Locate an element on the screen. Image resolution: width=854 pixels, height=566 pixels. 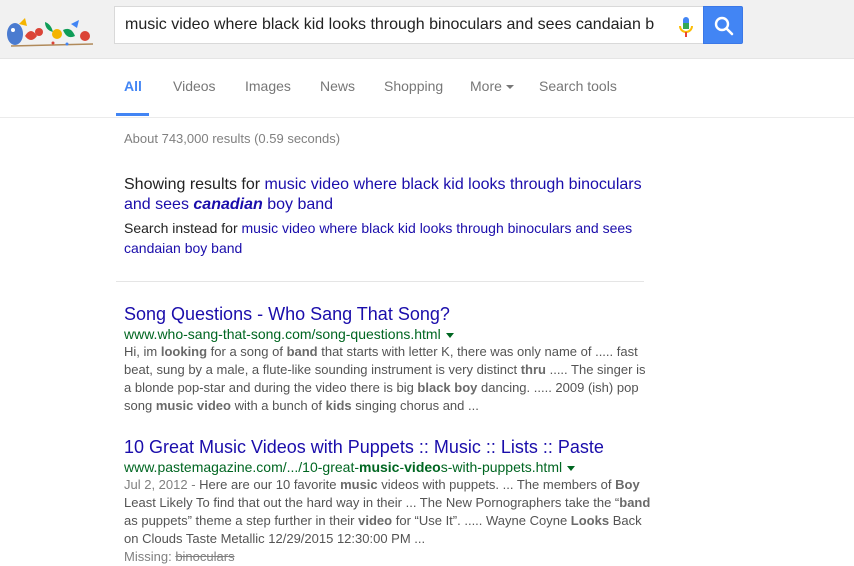
tab-search-tools: Search tools is located at coordinates (578, 86).